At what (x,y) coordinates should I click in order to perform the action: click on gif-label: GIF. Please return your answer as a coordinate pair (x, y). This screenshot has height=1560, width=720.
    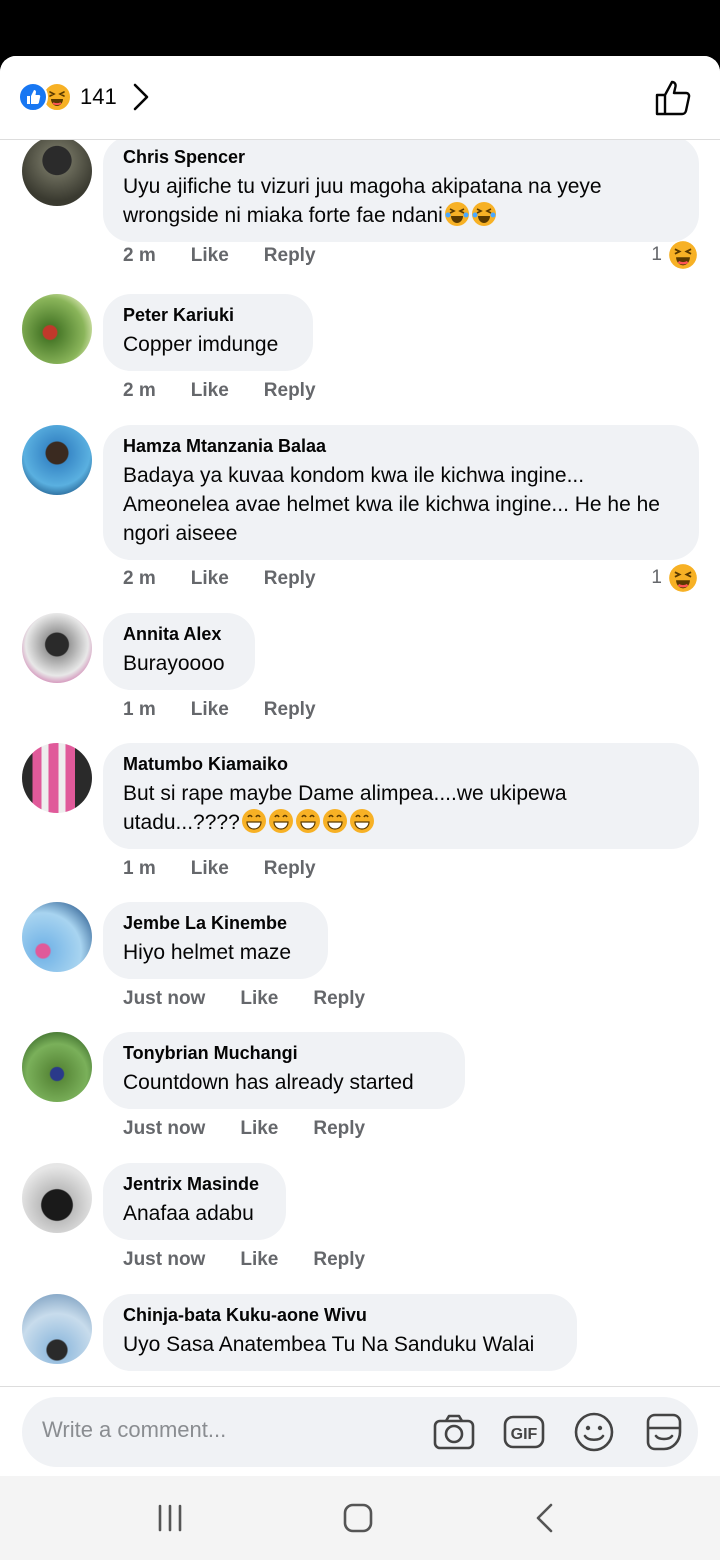
    Looking at the image, I should click on (524, 1434).